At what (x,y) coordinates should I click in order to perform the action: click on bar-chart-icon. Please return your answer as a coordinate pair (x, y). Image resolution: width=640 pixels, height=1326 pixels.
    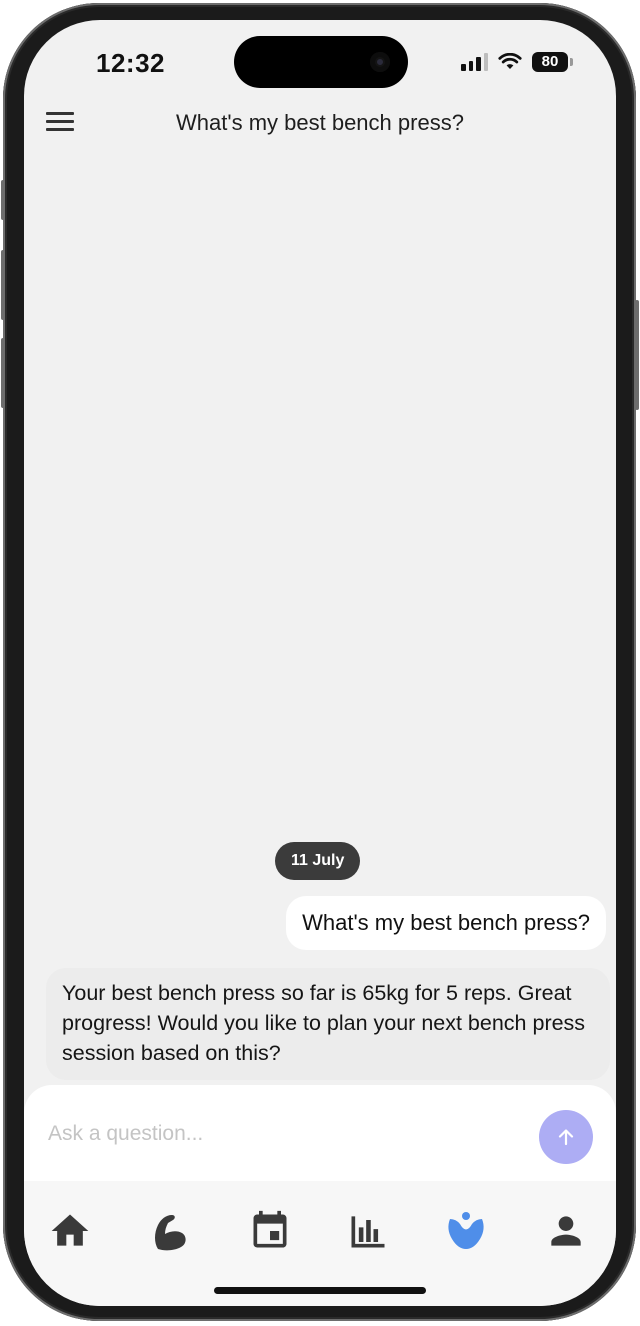
    Looking at the image, I should click on (368, 1232).